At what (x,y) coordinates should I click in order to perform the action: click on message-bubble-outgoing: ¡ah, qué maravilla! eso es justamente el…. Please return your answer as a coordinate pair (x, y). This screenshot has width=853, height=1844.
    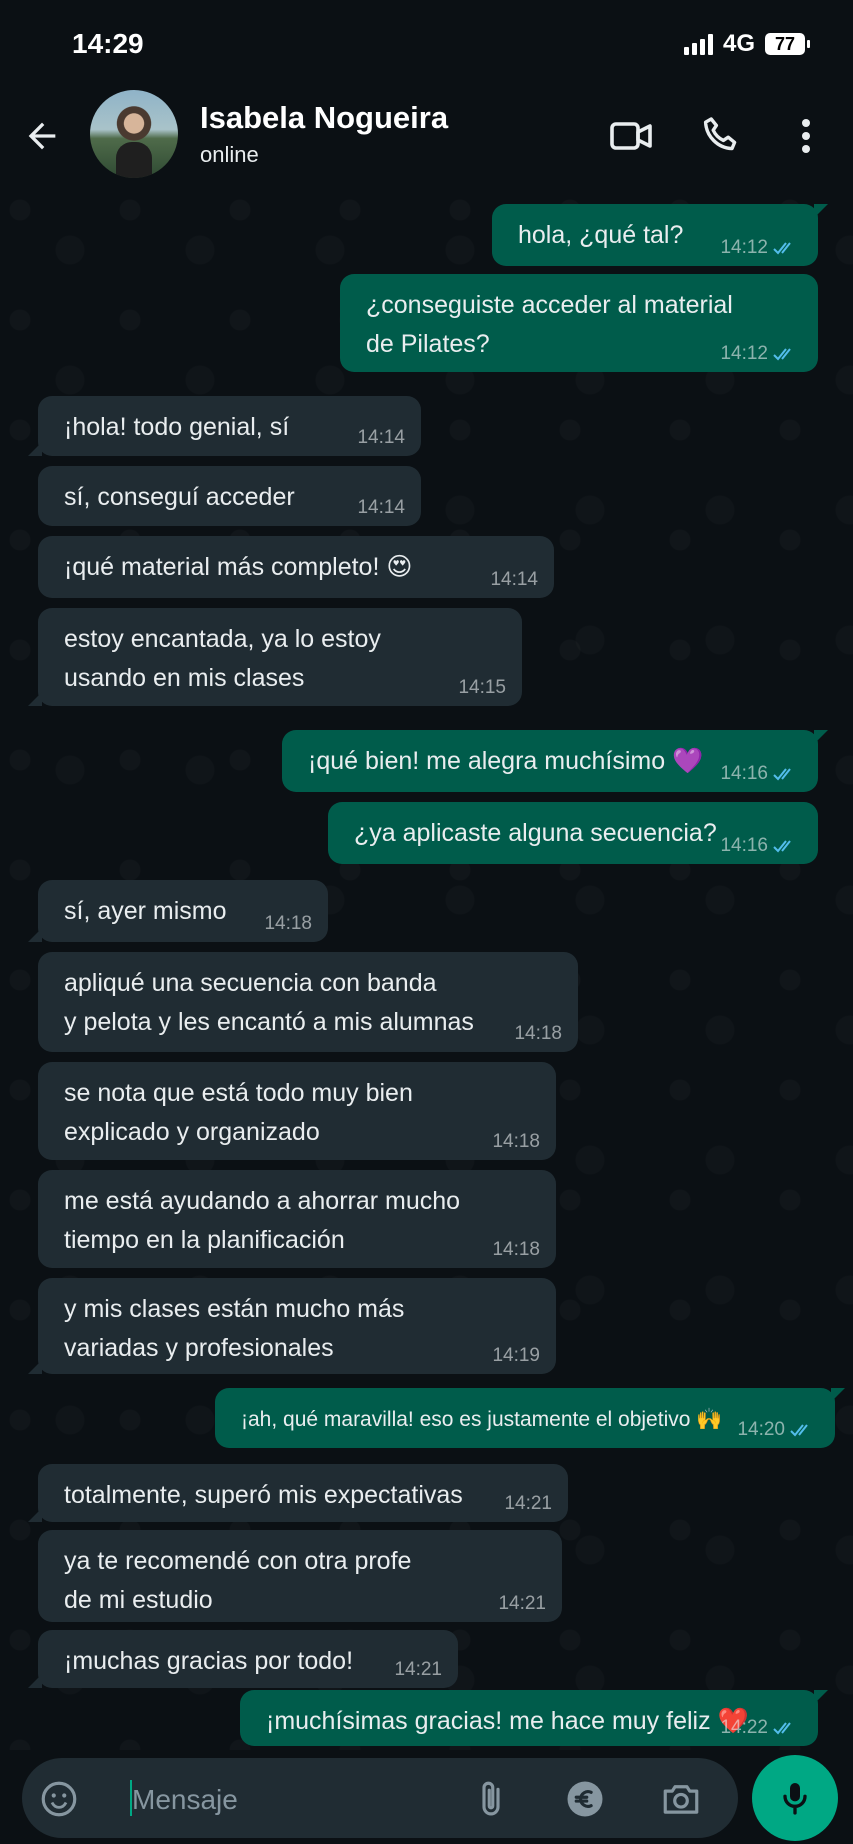
    Looking at the image, I should click on (530, 1418).